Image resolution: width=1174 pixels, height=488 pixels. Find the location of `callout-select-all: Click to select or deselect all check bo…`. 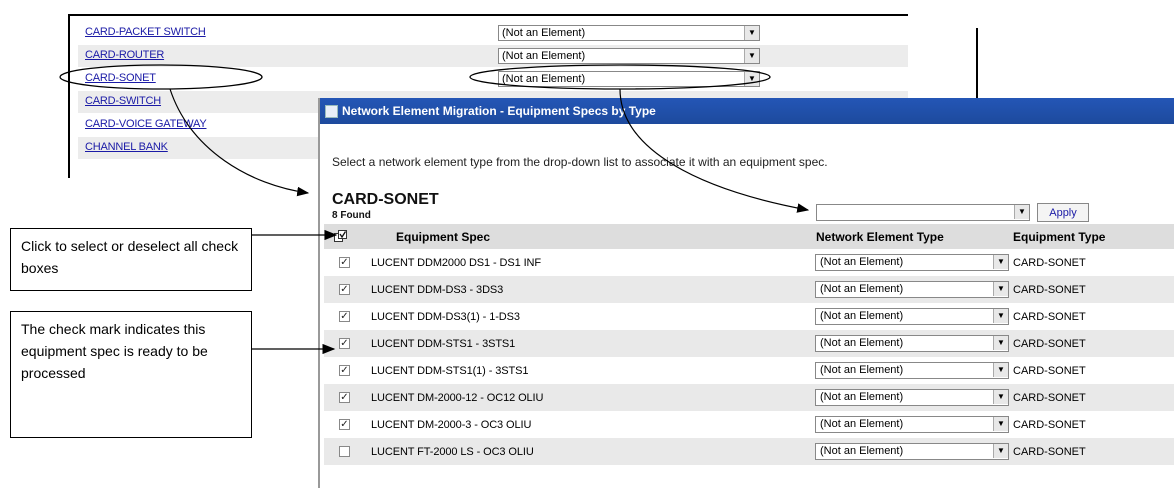

callout-select-all: Click to select or deselect all check bo… is located at coordinates (131, 259).